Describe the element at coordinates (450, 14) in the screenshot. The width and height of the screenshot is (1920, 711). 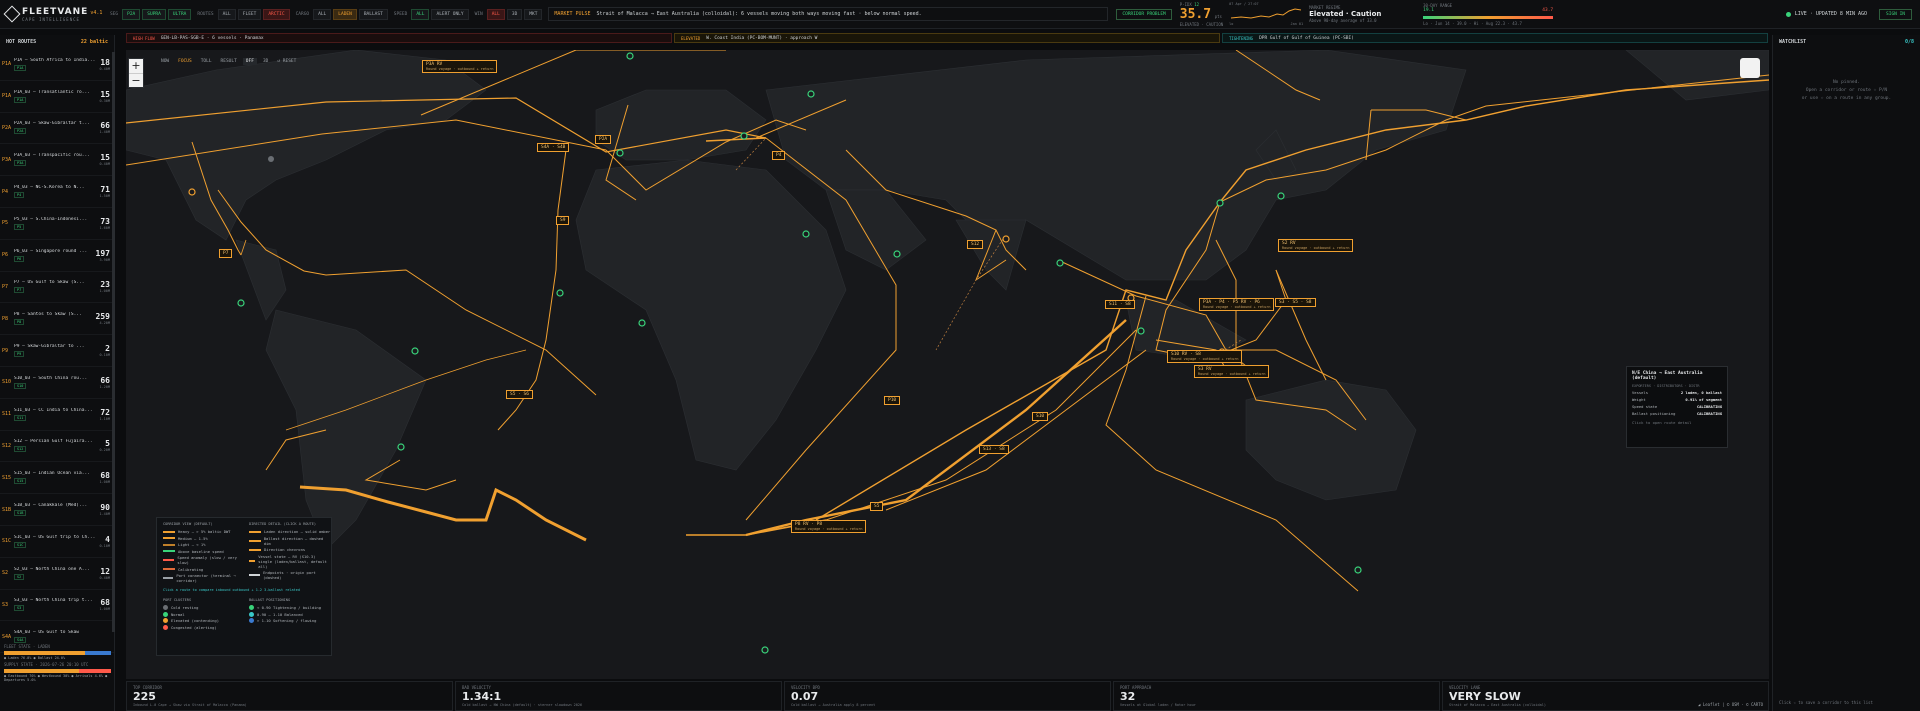
I see `filter-chip: ALERT ONLY` at that location.